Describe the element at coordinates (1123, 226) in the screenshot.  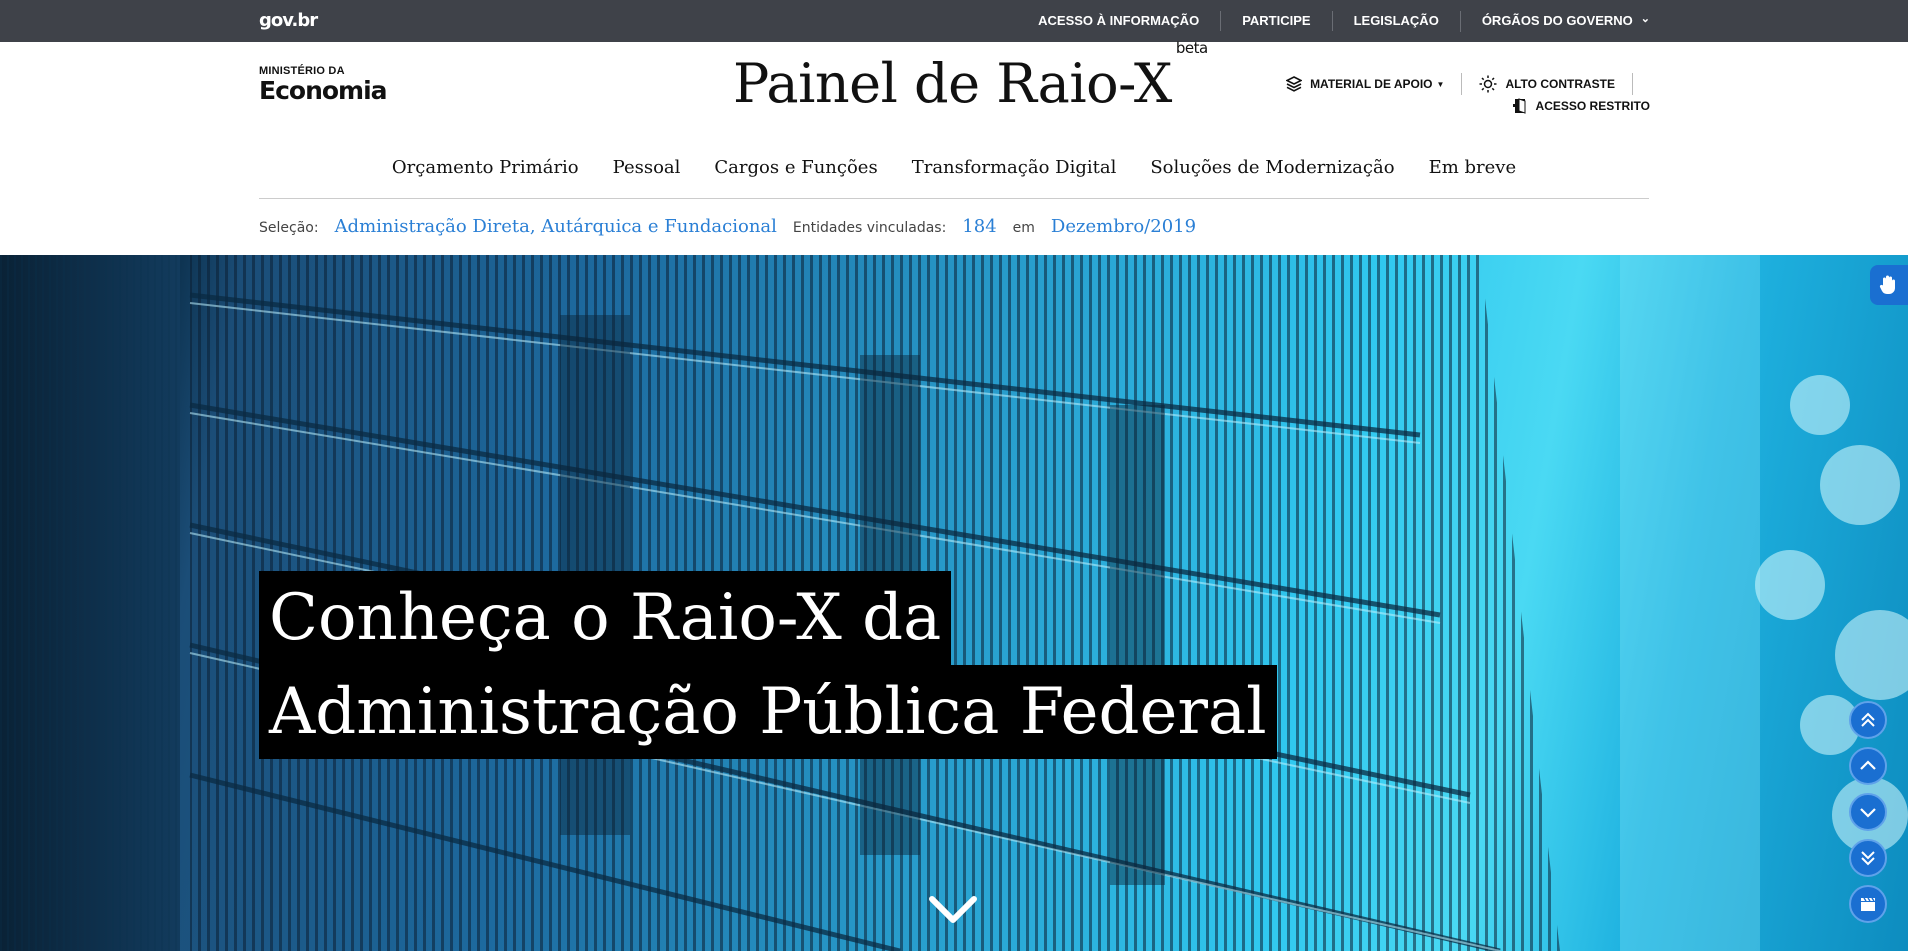
I see `period-link: Dezembro/2019` at that location.